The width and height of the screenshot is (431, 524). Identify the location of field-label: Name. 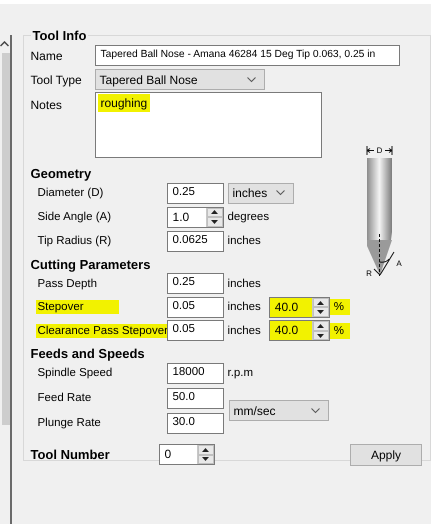
(47, 56).